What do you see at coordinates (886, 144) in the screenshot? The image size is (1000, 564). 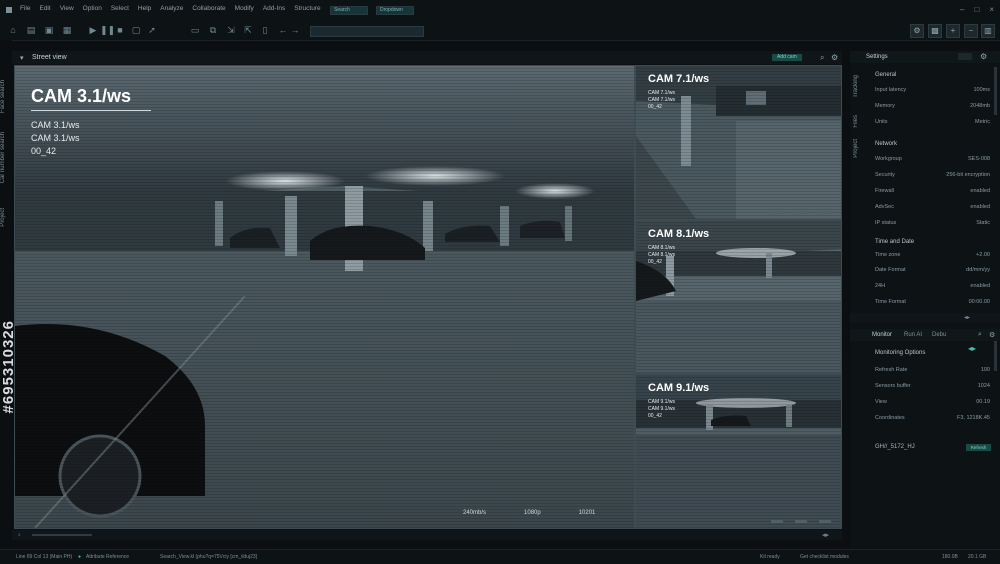 I see `section-network: Network` at bounding box center [886, 144].